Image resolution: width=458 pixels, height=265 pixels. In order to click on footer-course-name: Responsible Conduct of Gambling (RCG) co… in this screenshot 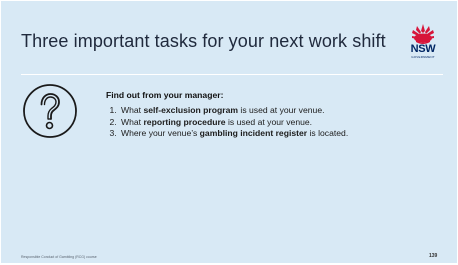, I will do `click(59, 257)`.